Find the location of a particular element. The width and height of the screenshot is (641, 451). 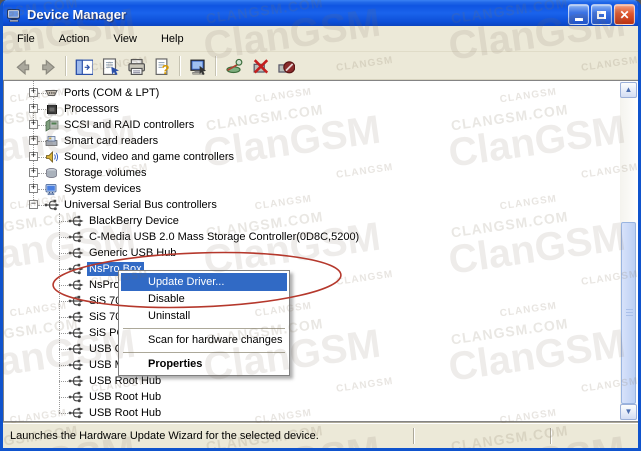

back-icon is located at coordinates (22, 67).